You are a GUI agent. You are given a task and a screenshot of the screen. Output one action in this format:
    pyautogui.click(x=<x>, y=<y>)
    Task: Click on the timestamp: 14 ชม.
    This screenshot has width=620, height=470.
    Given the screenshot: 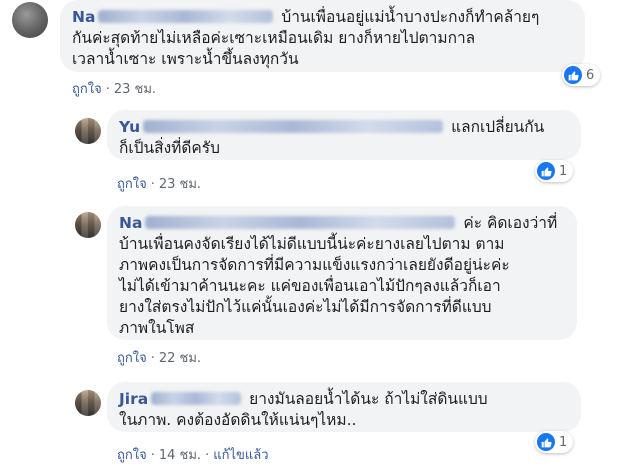 What is the action you would take?
    pyautogui.click(x=180, y=455)
    